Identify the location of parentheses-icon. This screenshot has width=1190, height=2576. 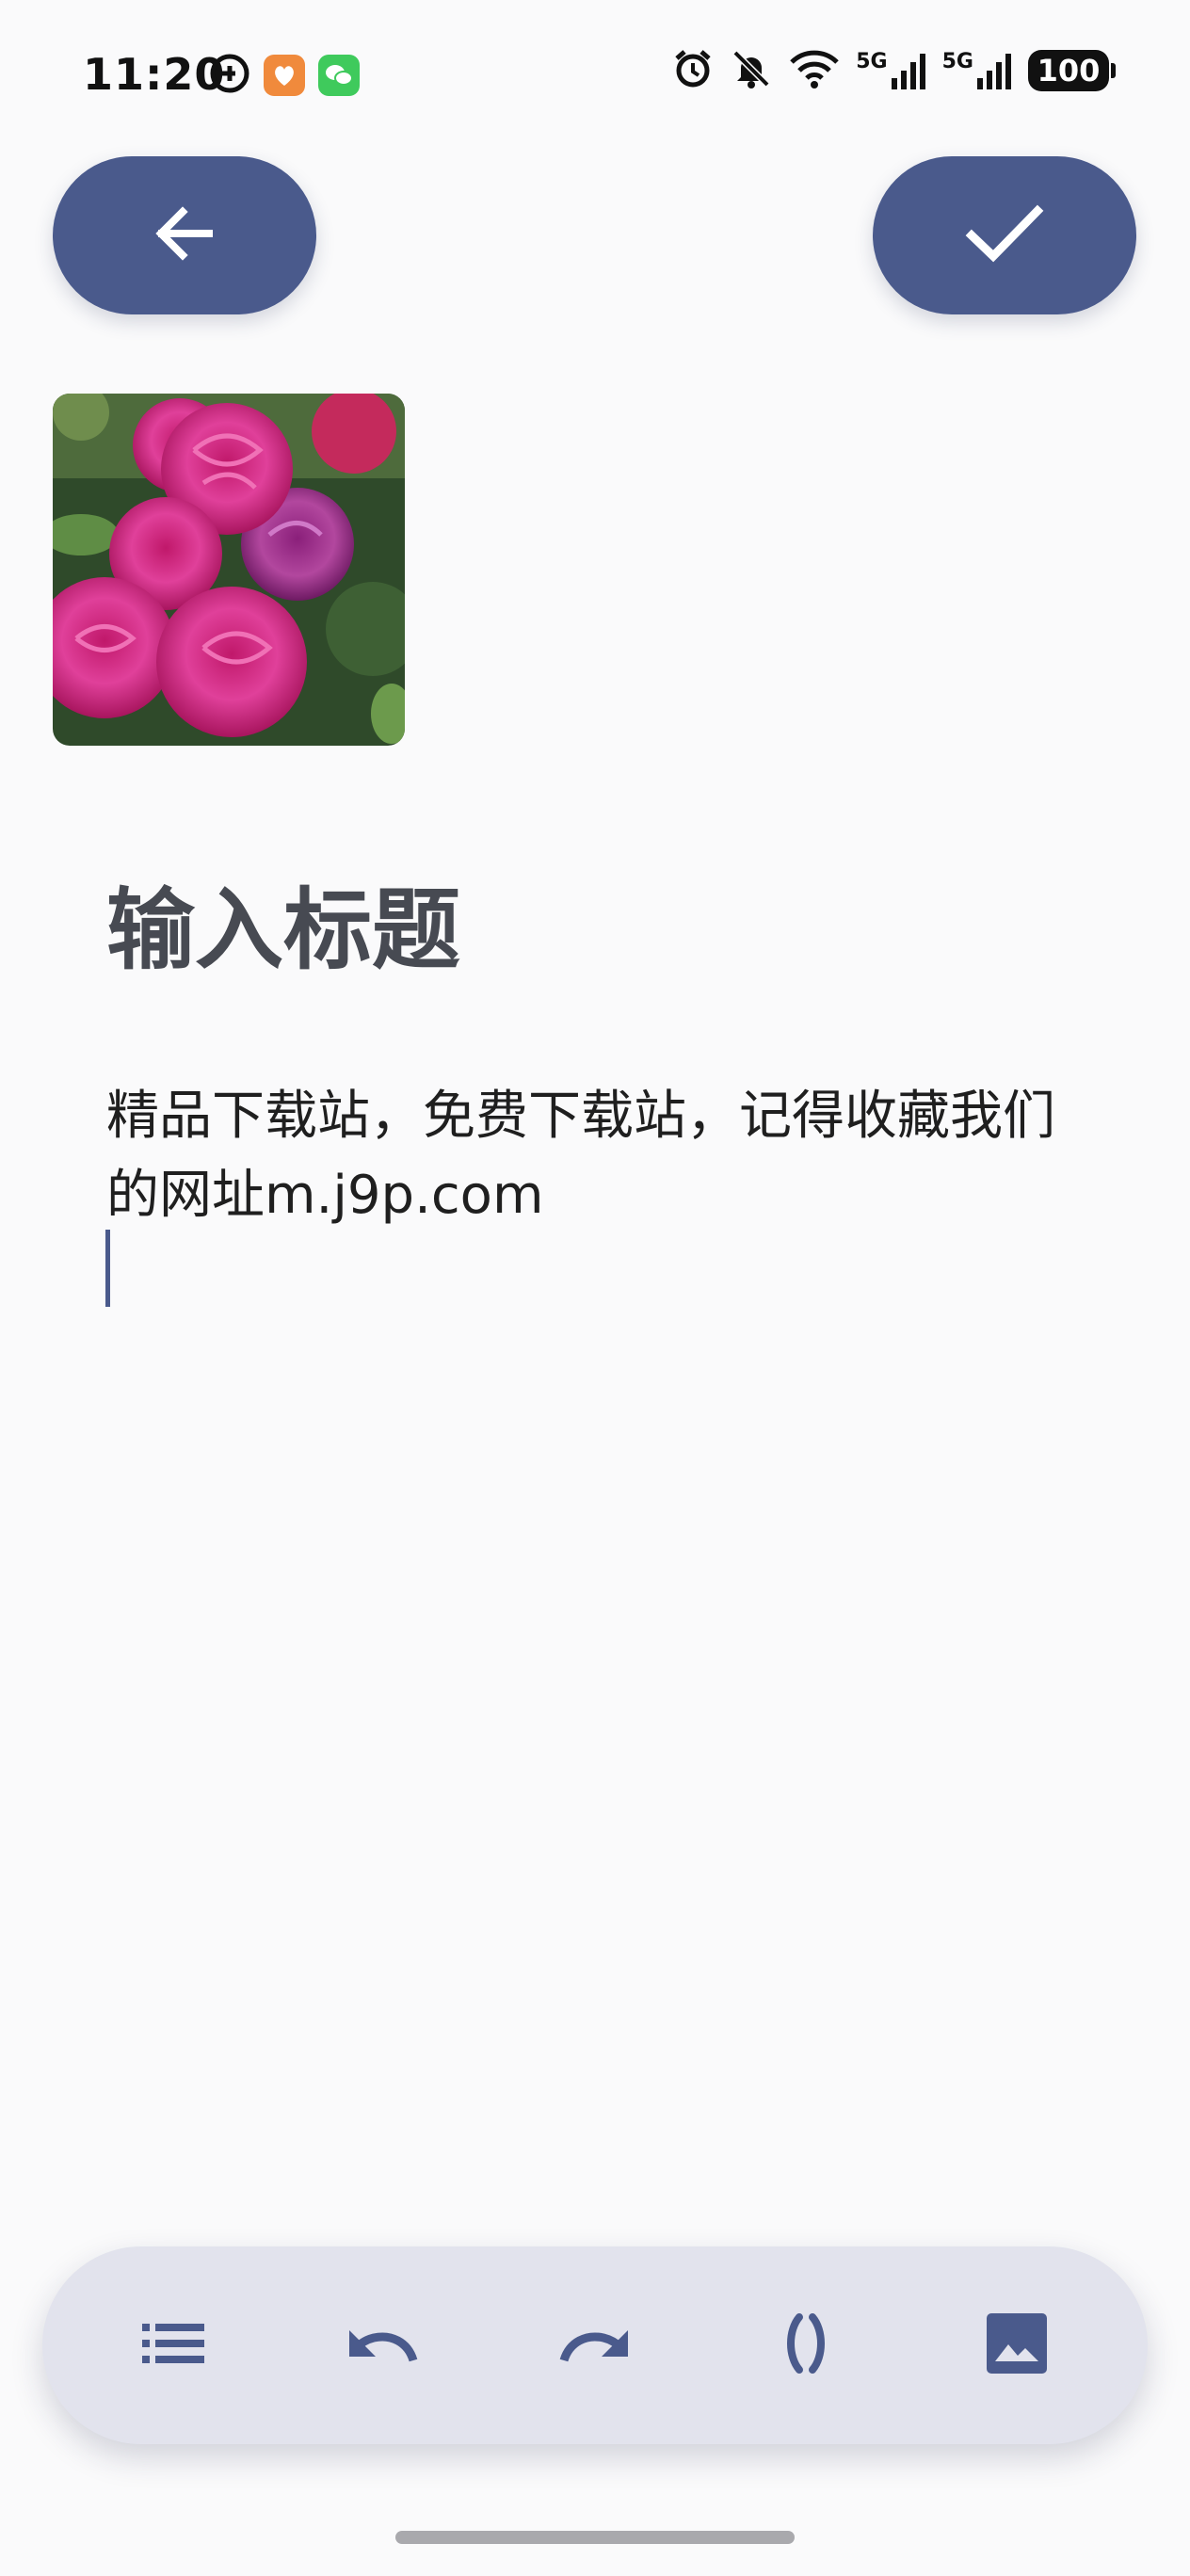
(805, 2345).